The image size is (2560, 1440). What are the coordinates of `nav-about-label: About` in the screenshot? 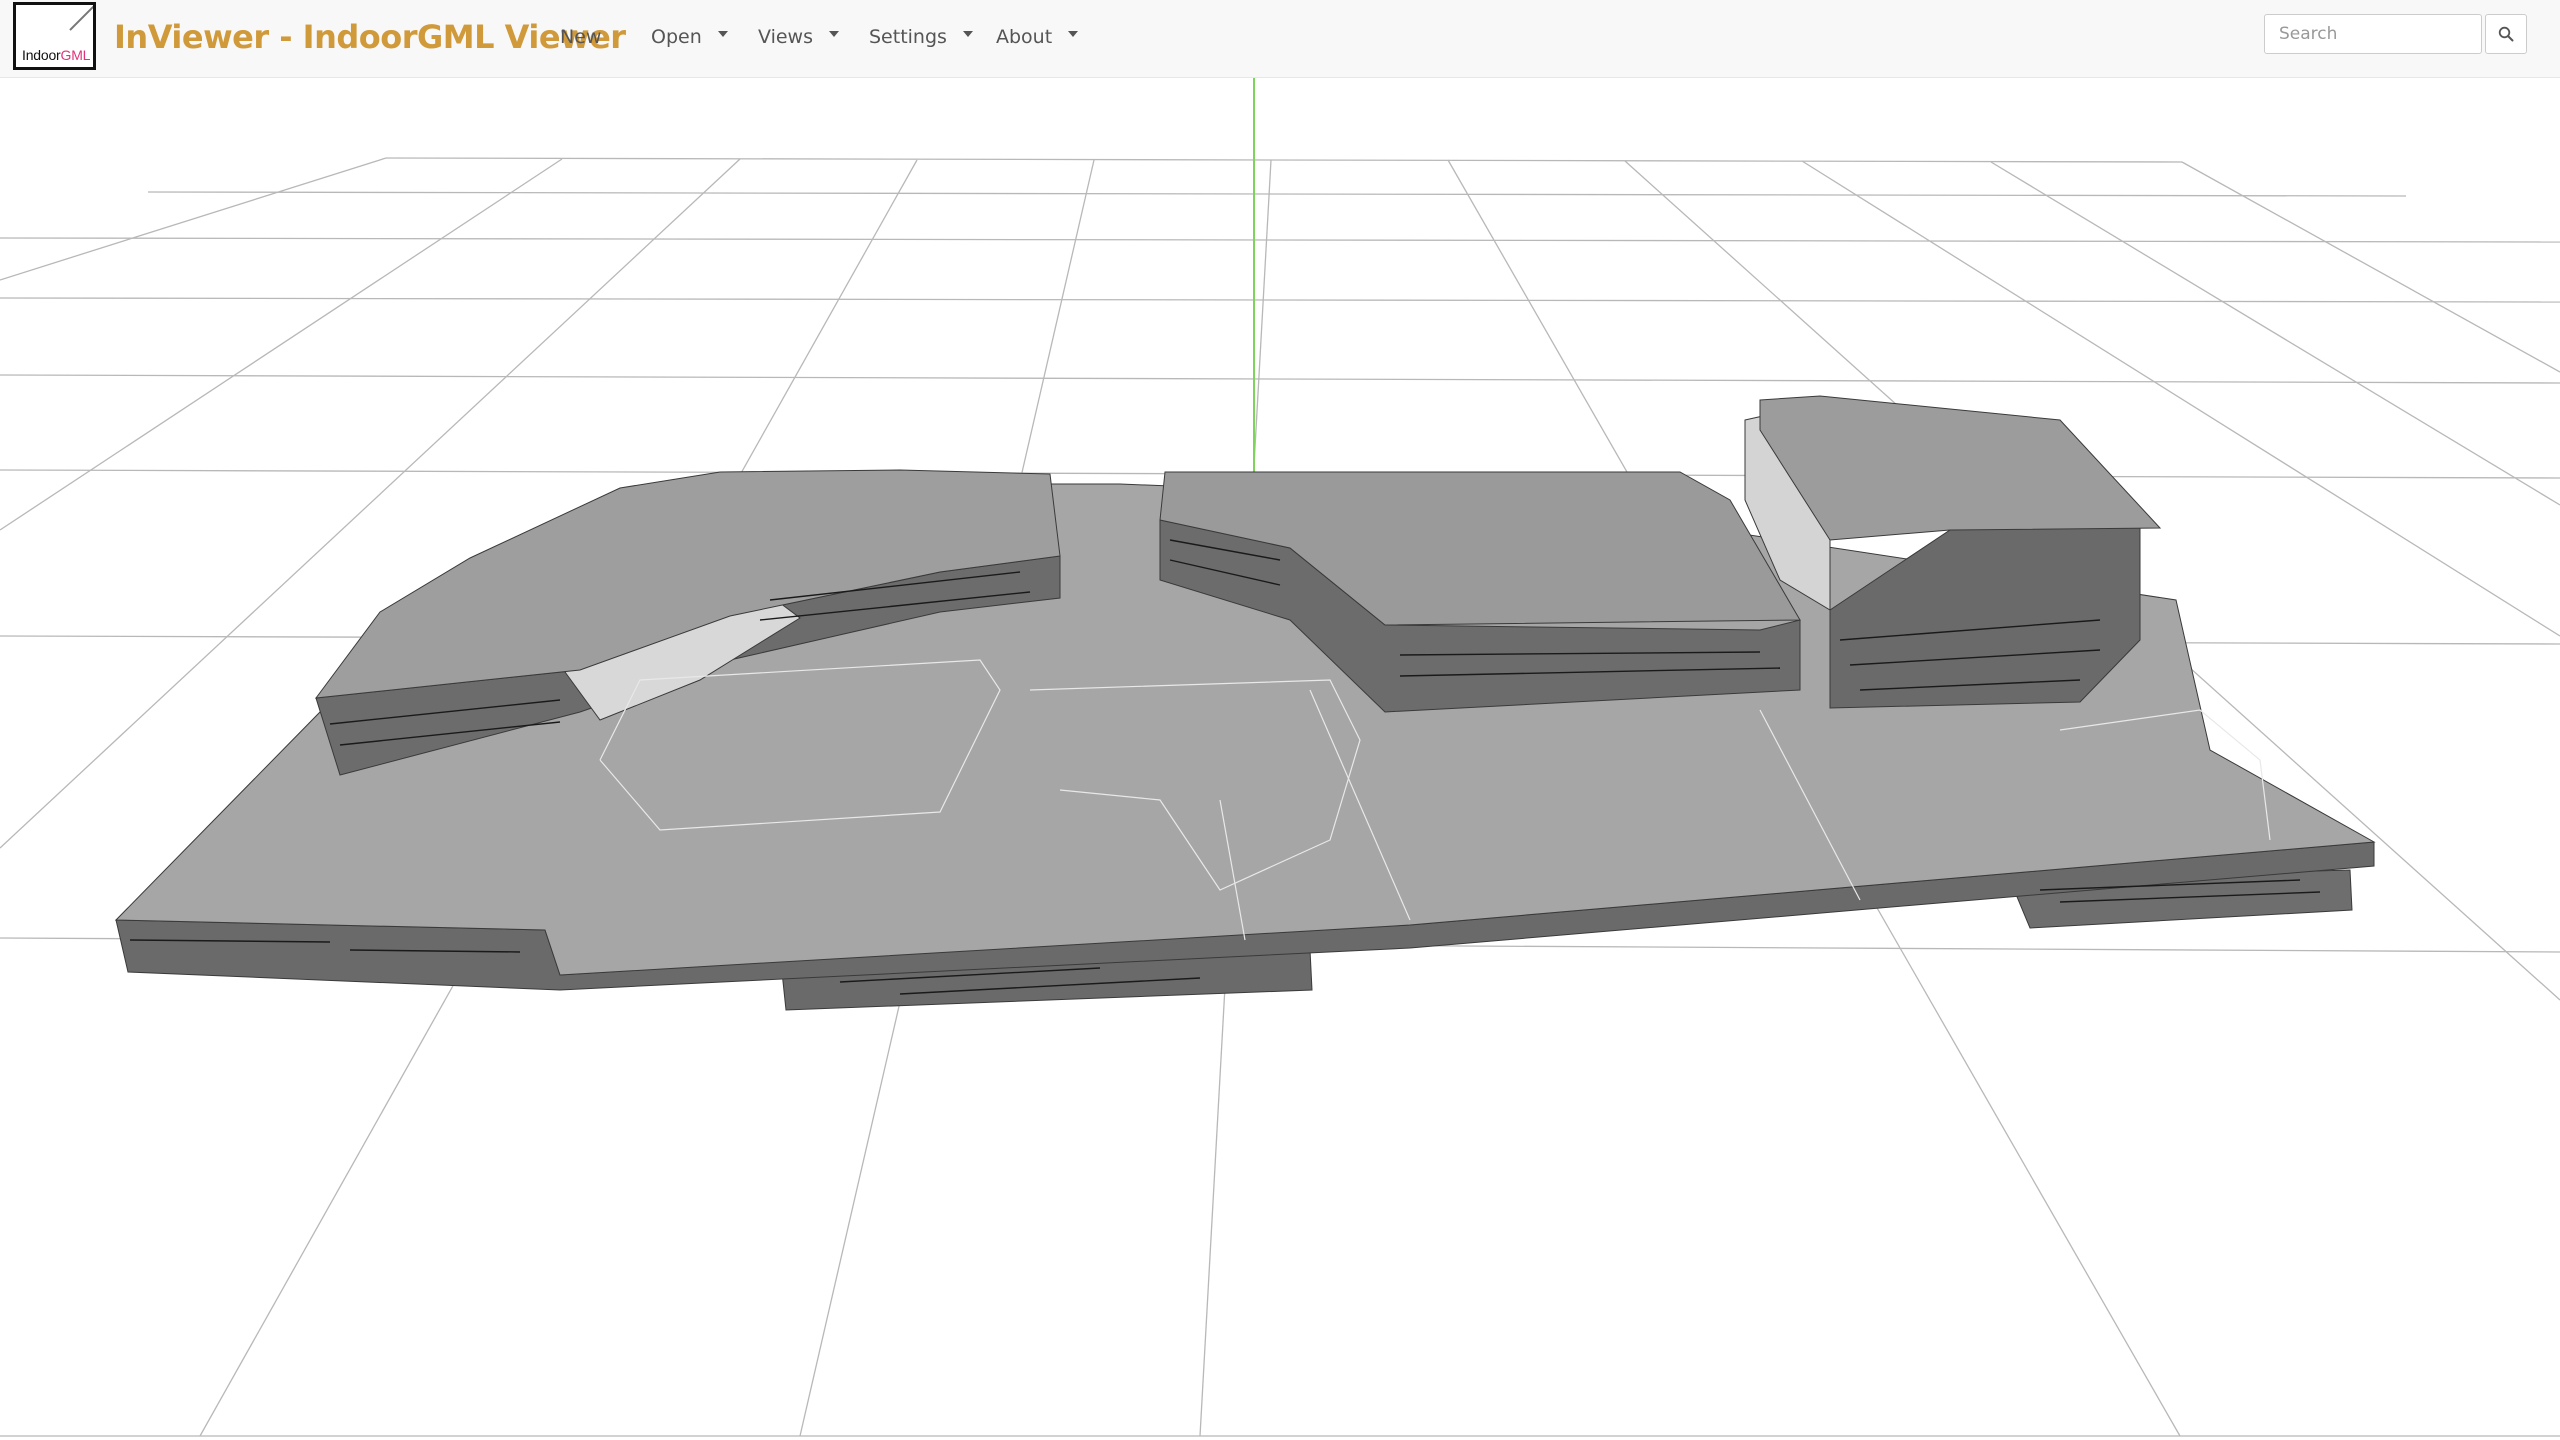 It's located at (1024, 37).